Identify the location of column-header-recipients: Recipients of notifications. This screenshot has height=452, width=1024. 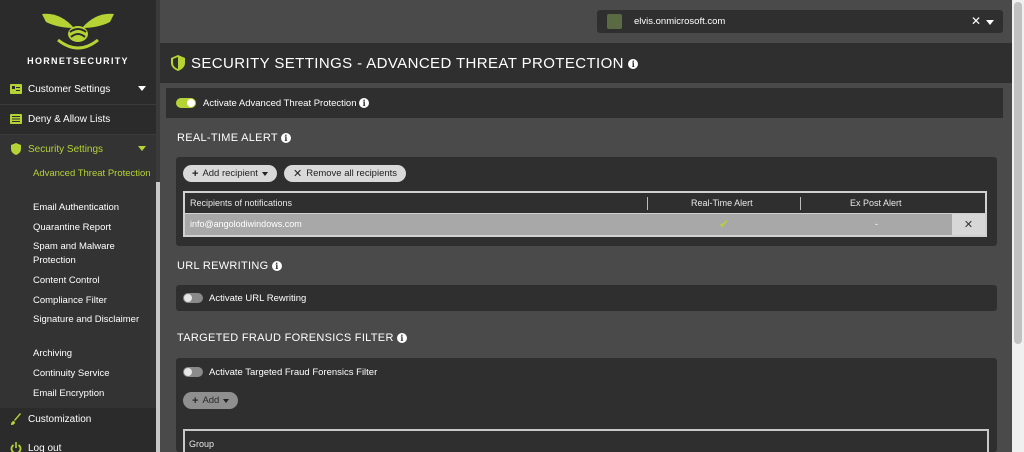
(241, 203).